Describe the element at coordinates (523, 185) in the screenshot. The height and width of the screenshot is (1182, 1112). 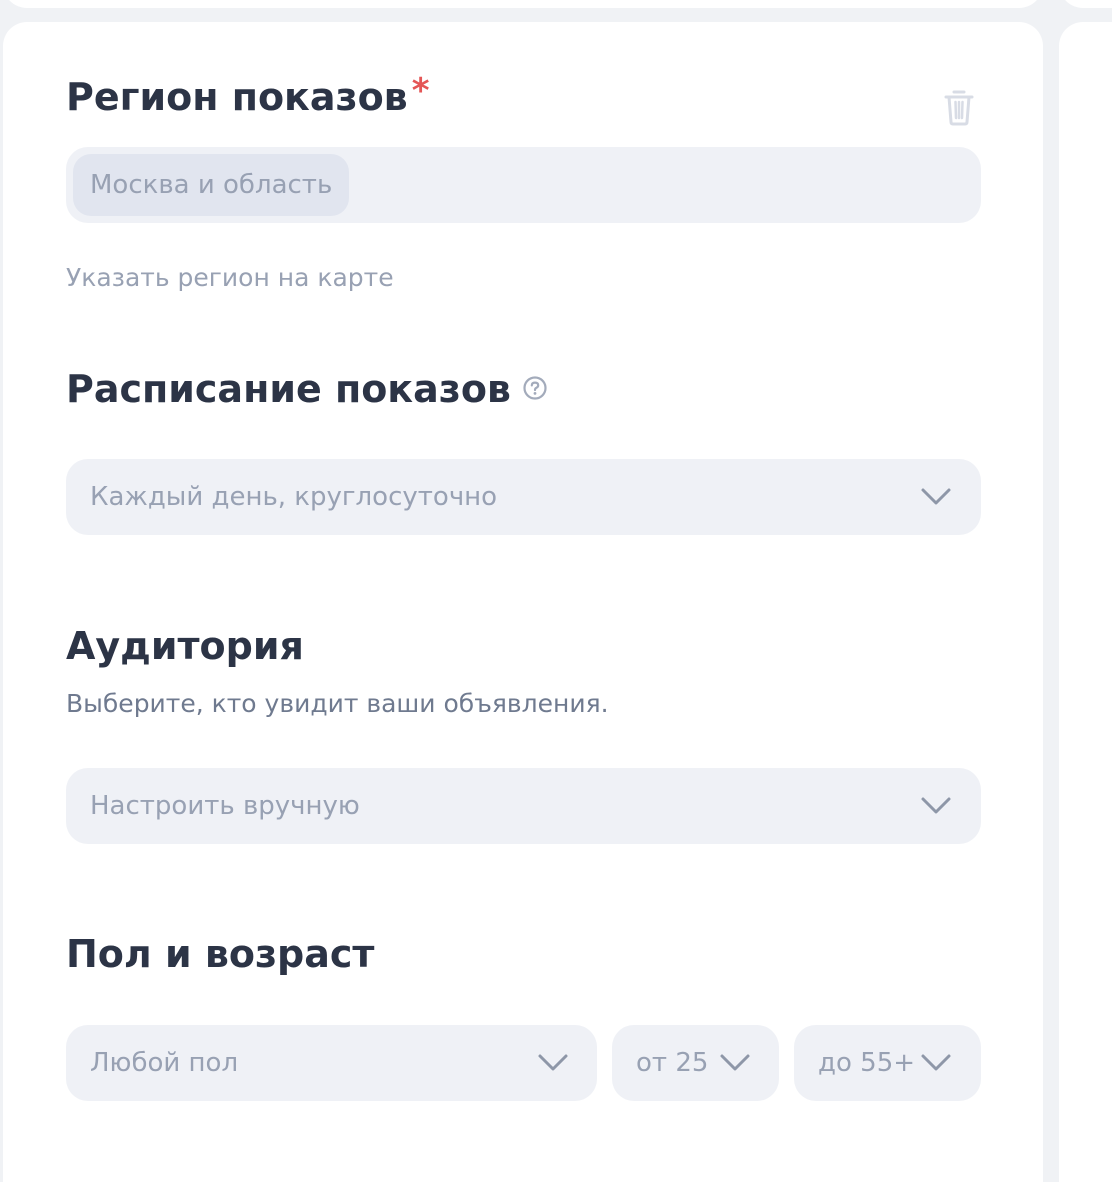
I see `region-input: Москва и область` at that location.